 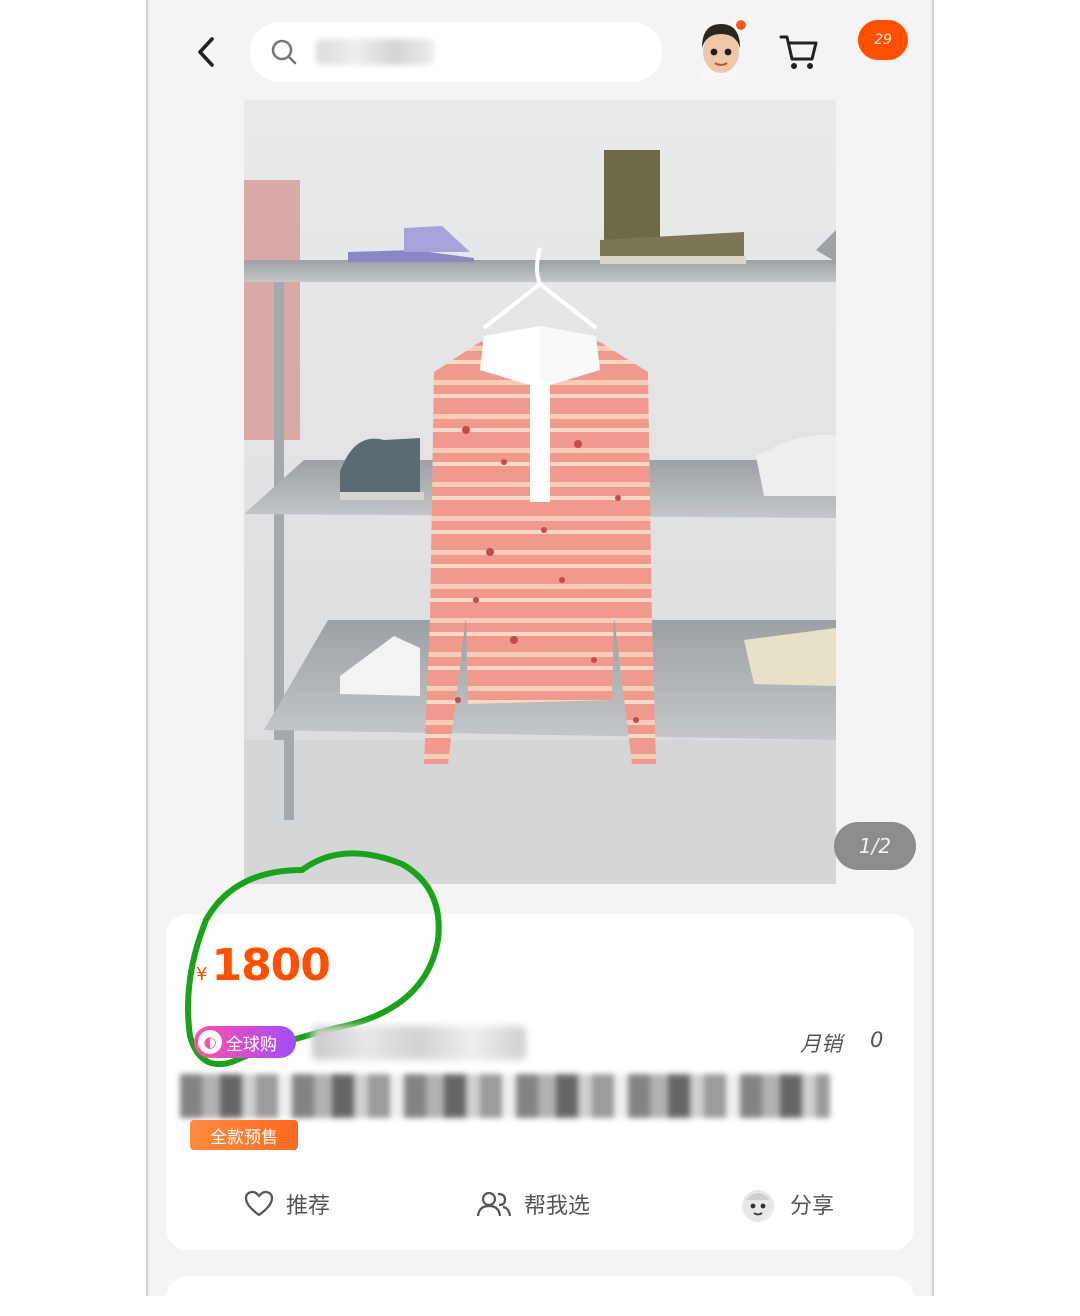 I want to click on help-me-choose-label: 帮我选, so click(x=557, y=1206).